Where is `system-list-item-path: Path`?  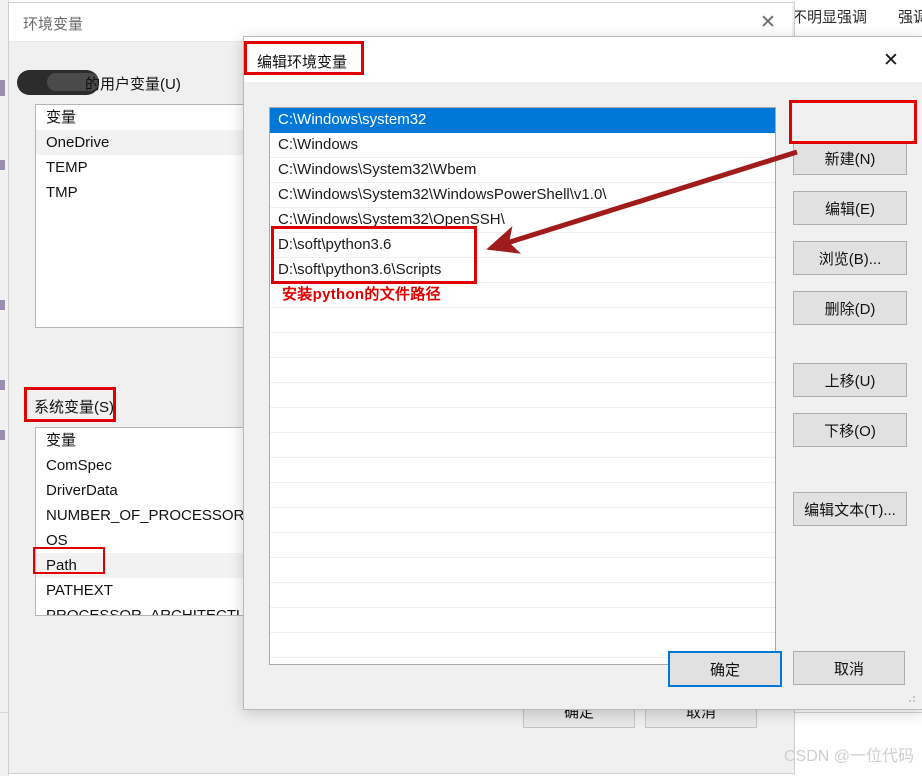
system-list-item-path: Path is located at coordinates (148, 565).